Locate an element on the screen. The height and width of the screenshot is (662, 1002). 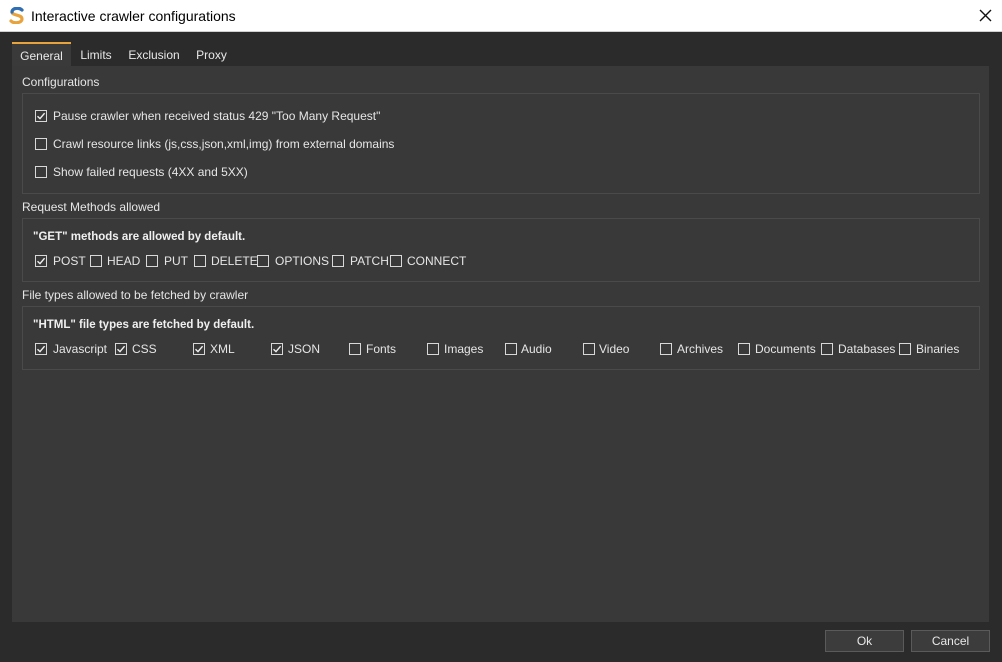
checkbox-label: Images is located at coordinates (464, 349).